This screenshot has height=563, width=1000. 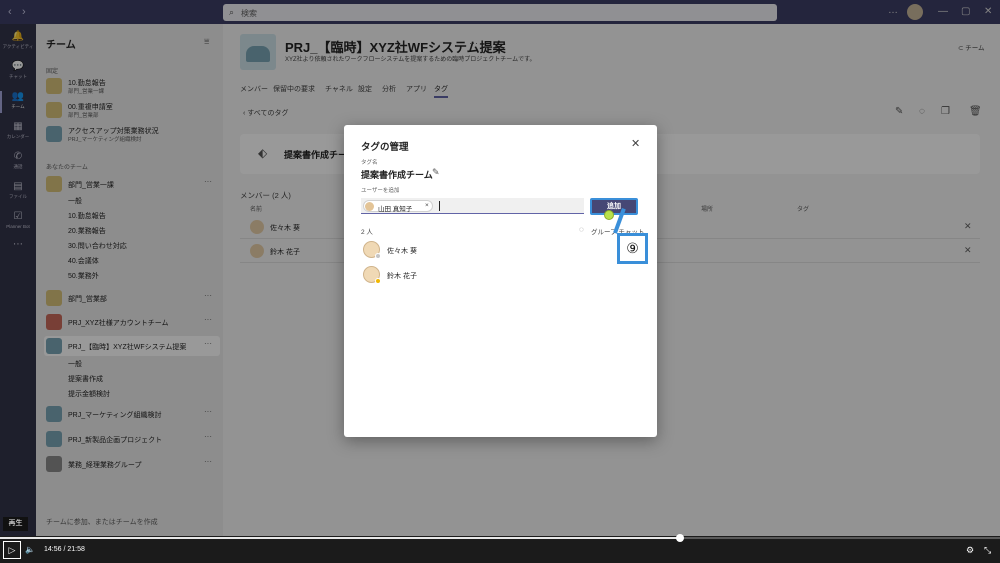 I want to click on step-callout: ⑨, so click(x=632, y=248).